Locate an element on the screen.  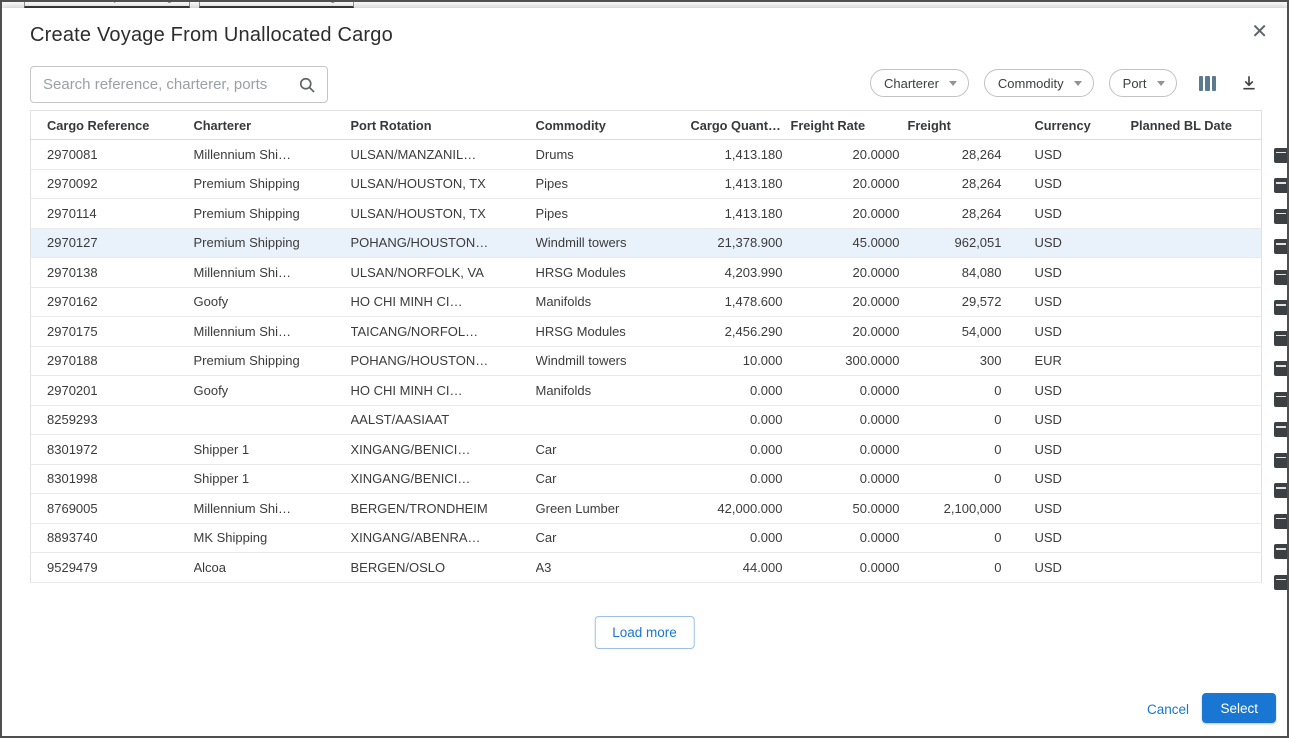
column-header-freight-rate: Freight Rate is located at coordinates (849, 125).